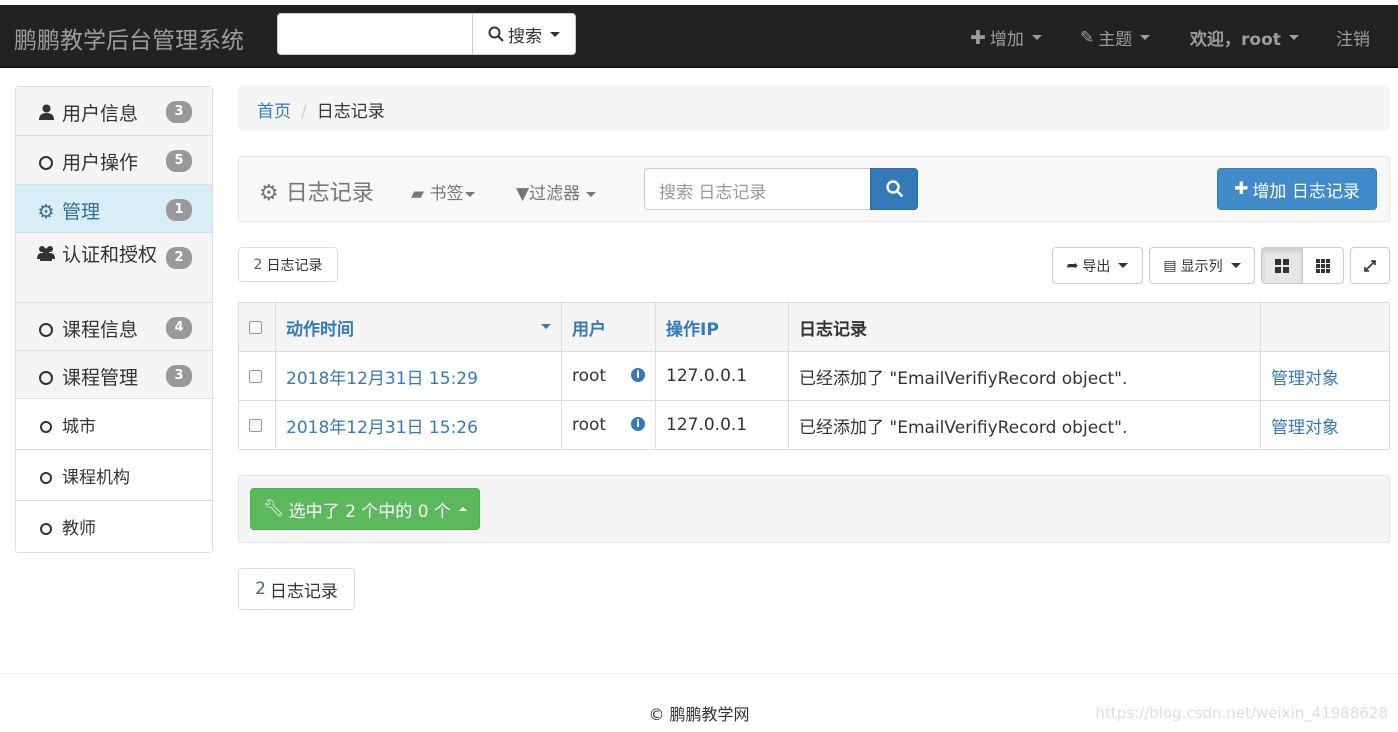  What do you see at coordinates (418, 194) in the screenshot?
I see `book-icon: ▰` at bounding box center [418, 194].